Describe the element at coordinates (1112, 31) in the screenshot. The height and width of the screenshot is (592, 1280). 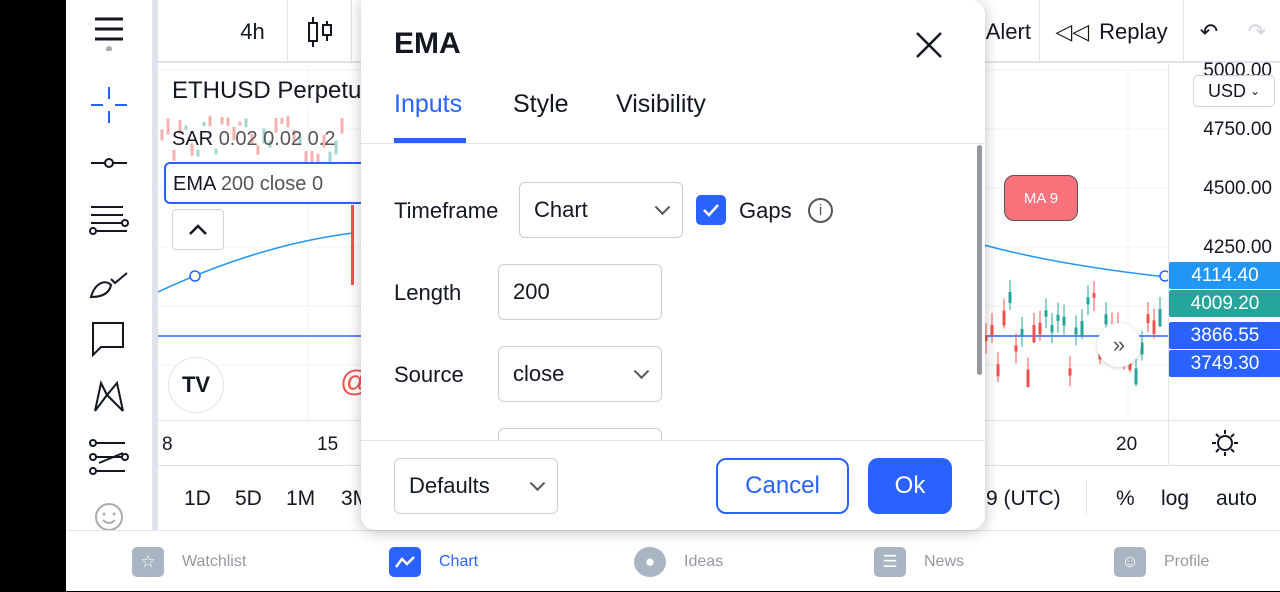
I see `replay-button: ◁◁ Replay` at that location.